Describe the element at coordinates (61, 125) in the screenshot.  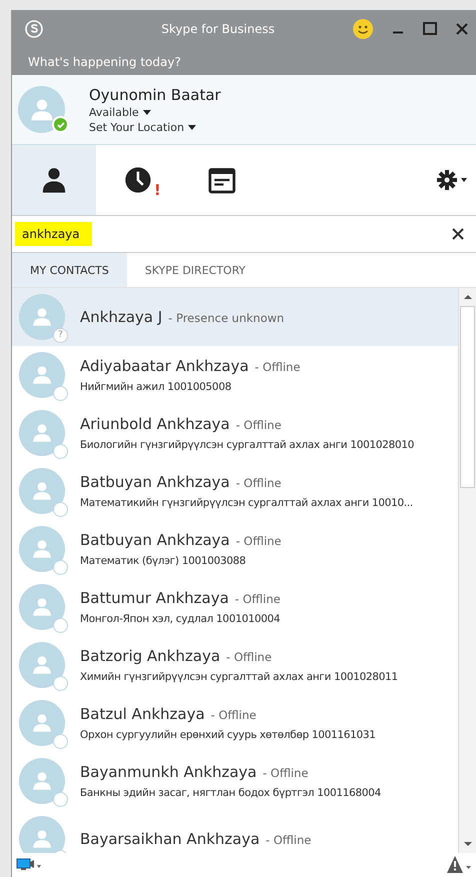
I see `check-icon` at that location.